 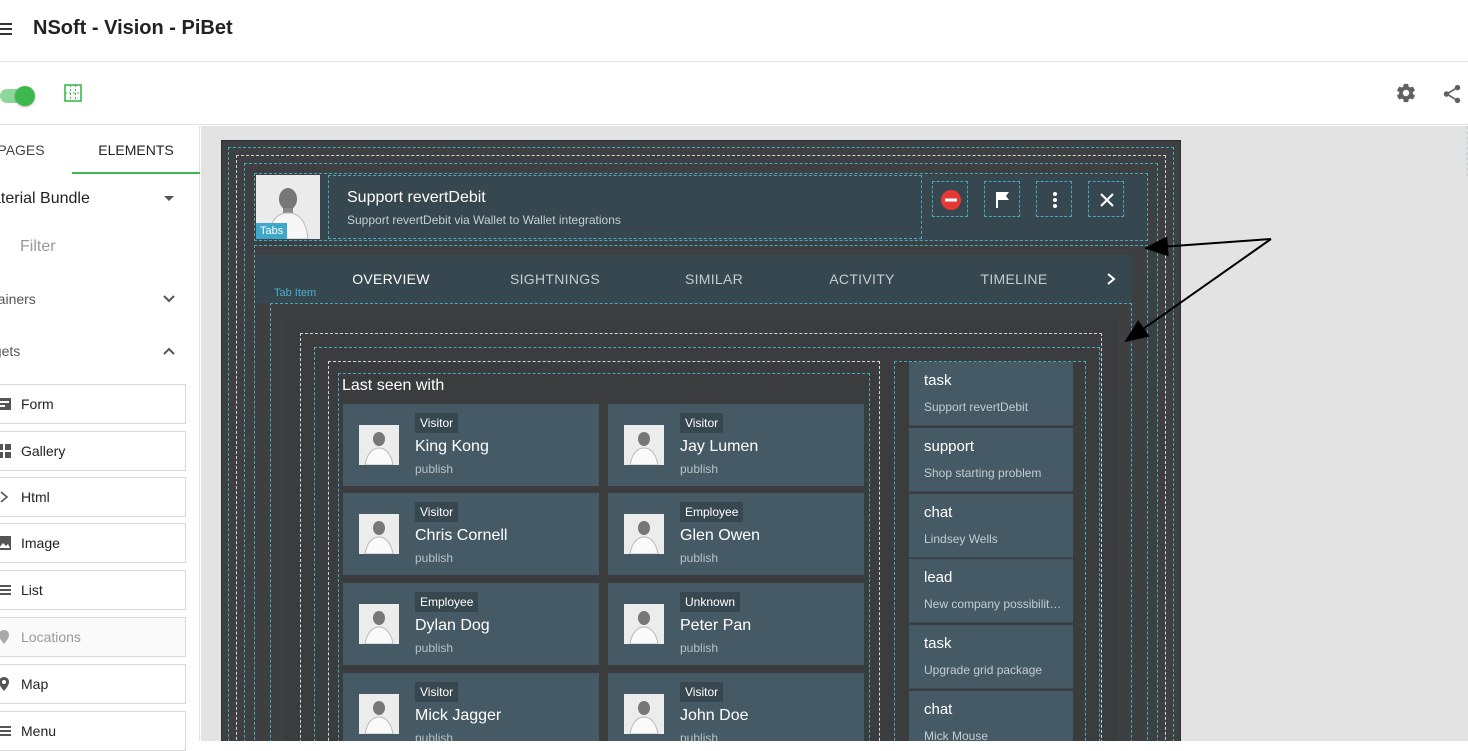 I want to click on gallery-icon, so click(x=5, y=451).